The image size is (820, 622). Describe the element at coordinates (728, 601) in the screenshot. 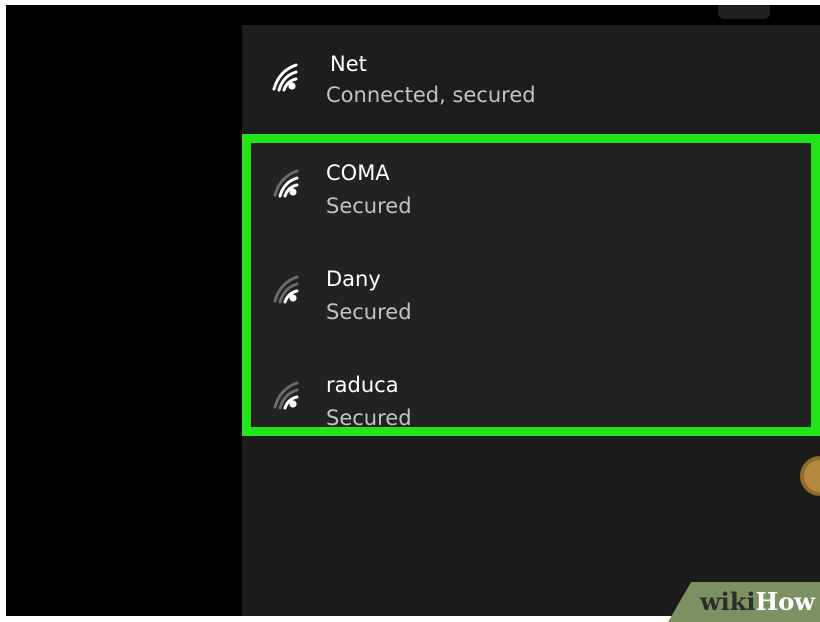

I see `watermark-wiki: wiki` at that location.